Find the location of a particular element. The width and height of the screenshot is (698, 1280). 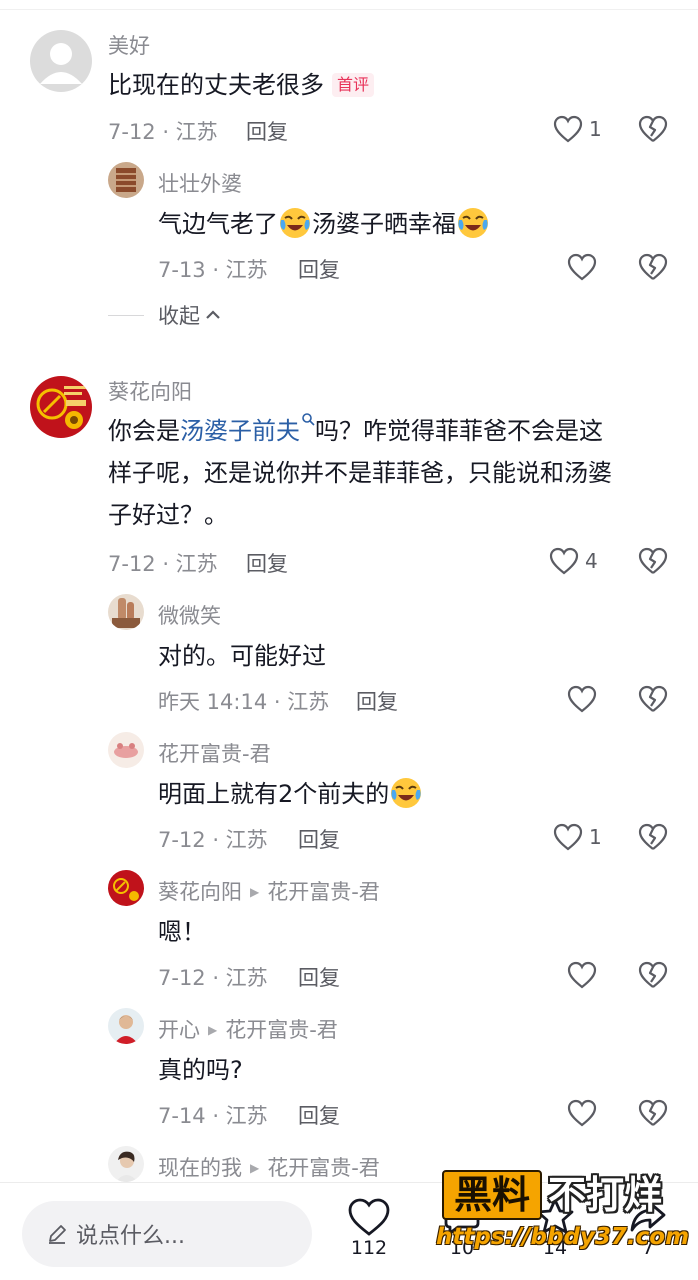

comment-text-content: 明面上就有2个前夫的 is located at coordinates (274, 794).